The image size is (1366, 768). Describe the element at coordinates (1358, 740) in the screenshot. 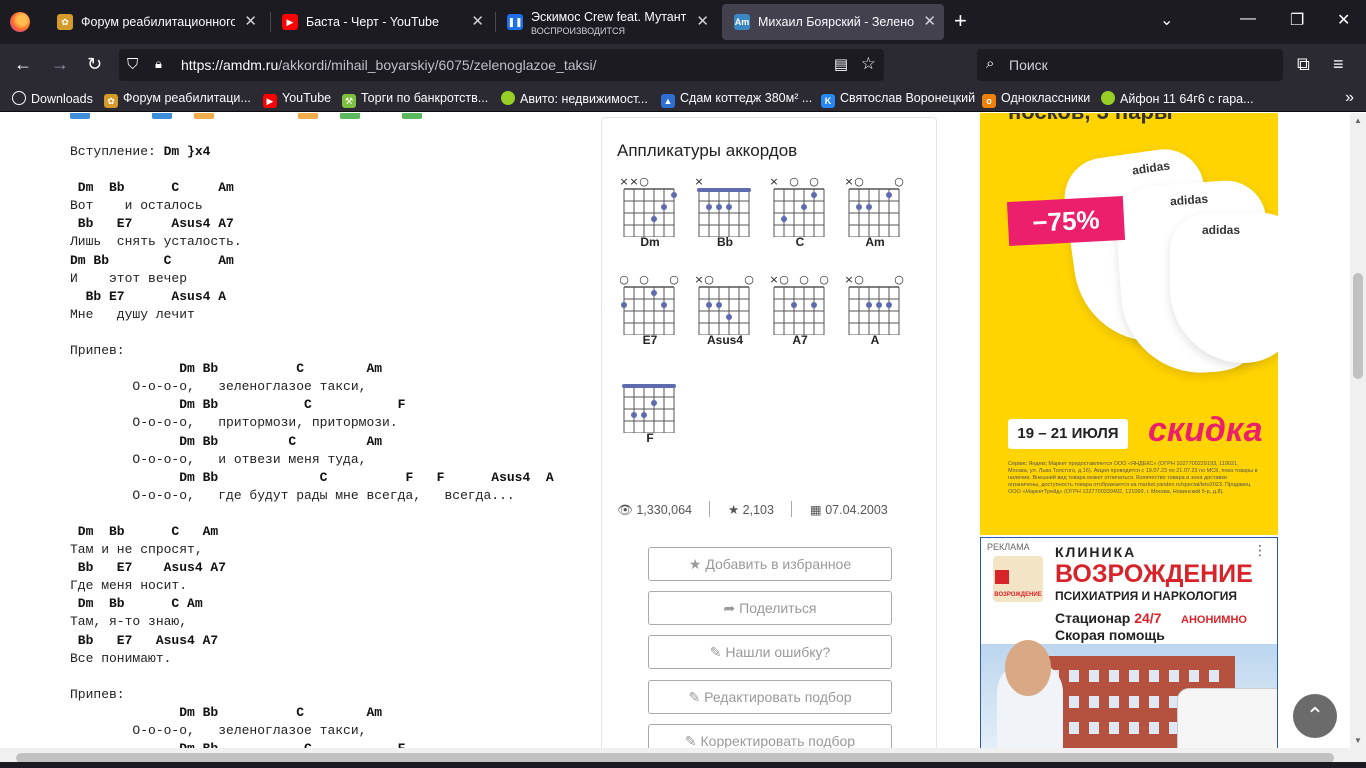

I see `scroll-down-arrow-icon: ▼` at that location.